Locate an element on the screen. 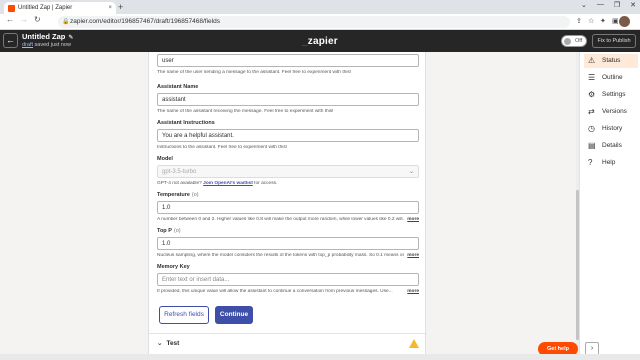 Image resolution: width=640 pixels, height=360 pixels. sidebar-item-label: Versions is located at coordinates (614, 111).